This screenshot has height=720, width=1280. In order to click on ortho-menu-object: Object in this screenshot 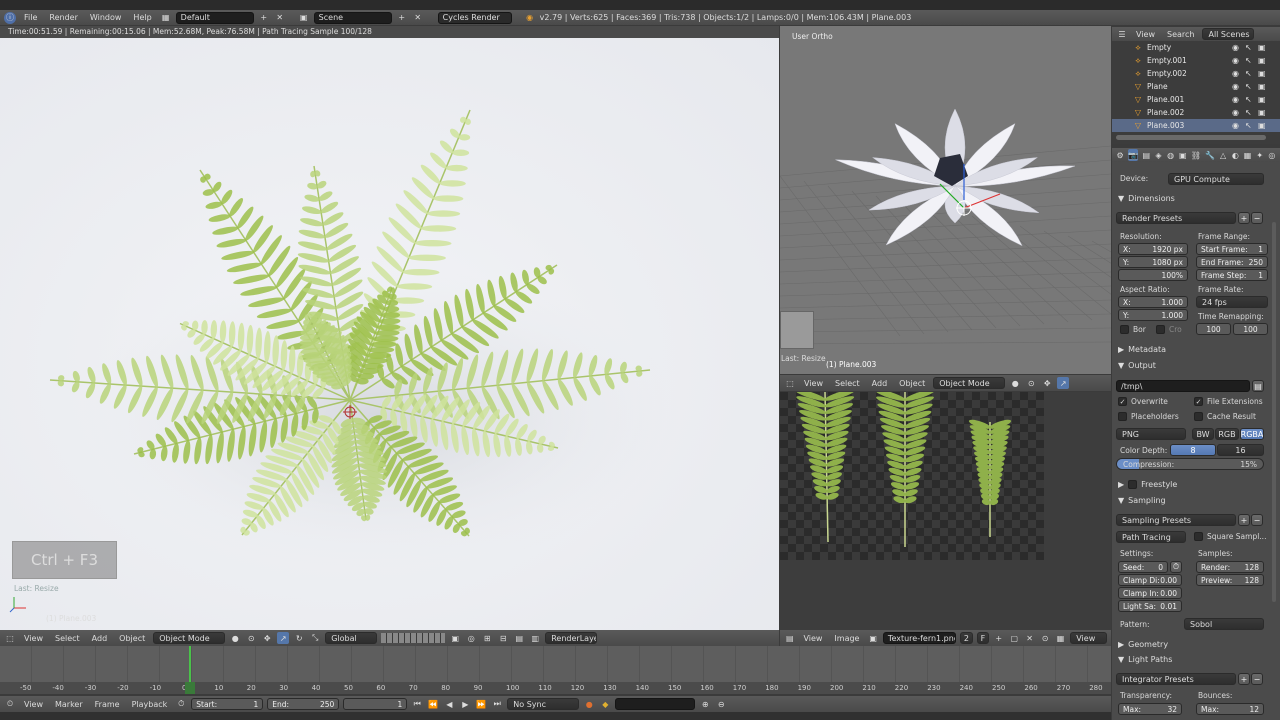, I will do `click(912, 383)`.